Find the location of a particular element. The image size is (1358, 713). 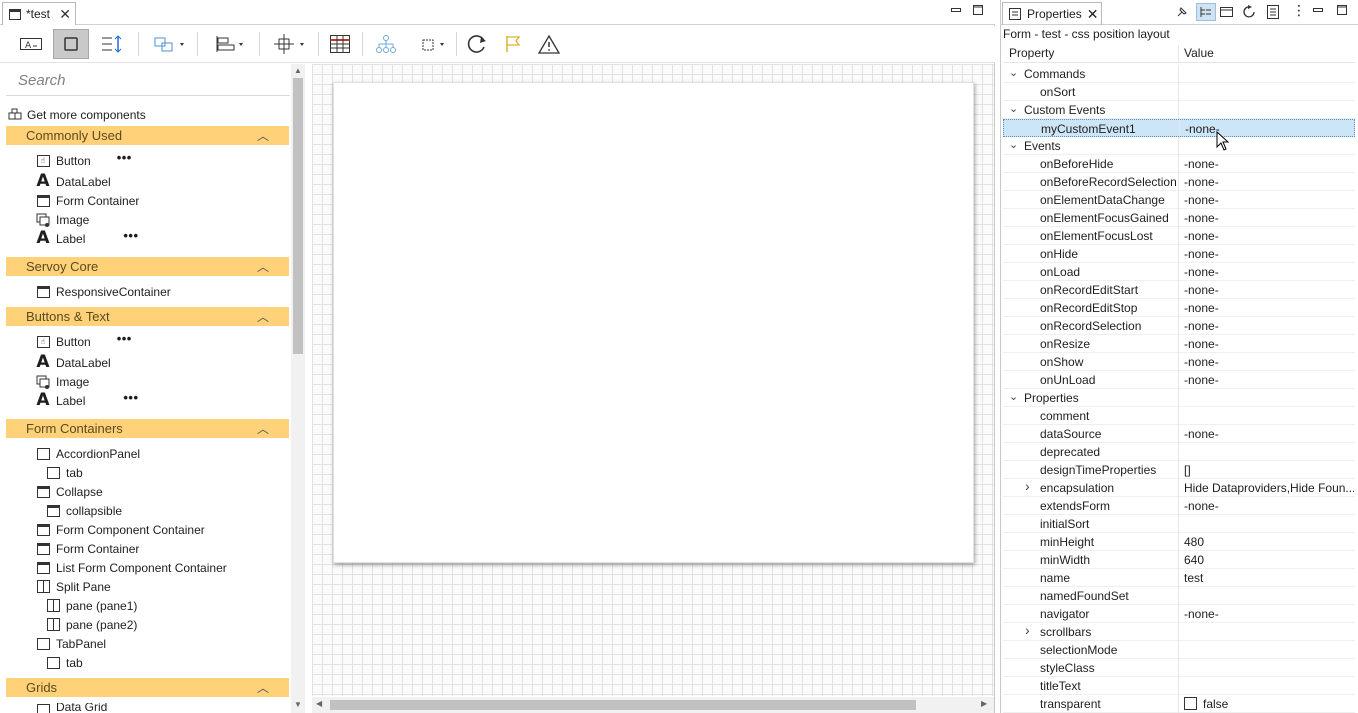

scroll-down-icon: ▼ is located at coordinates (298, 704).